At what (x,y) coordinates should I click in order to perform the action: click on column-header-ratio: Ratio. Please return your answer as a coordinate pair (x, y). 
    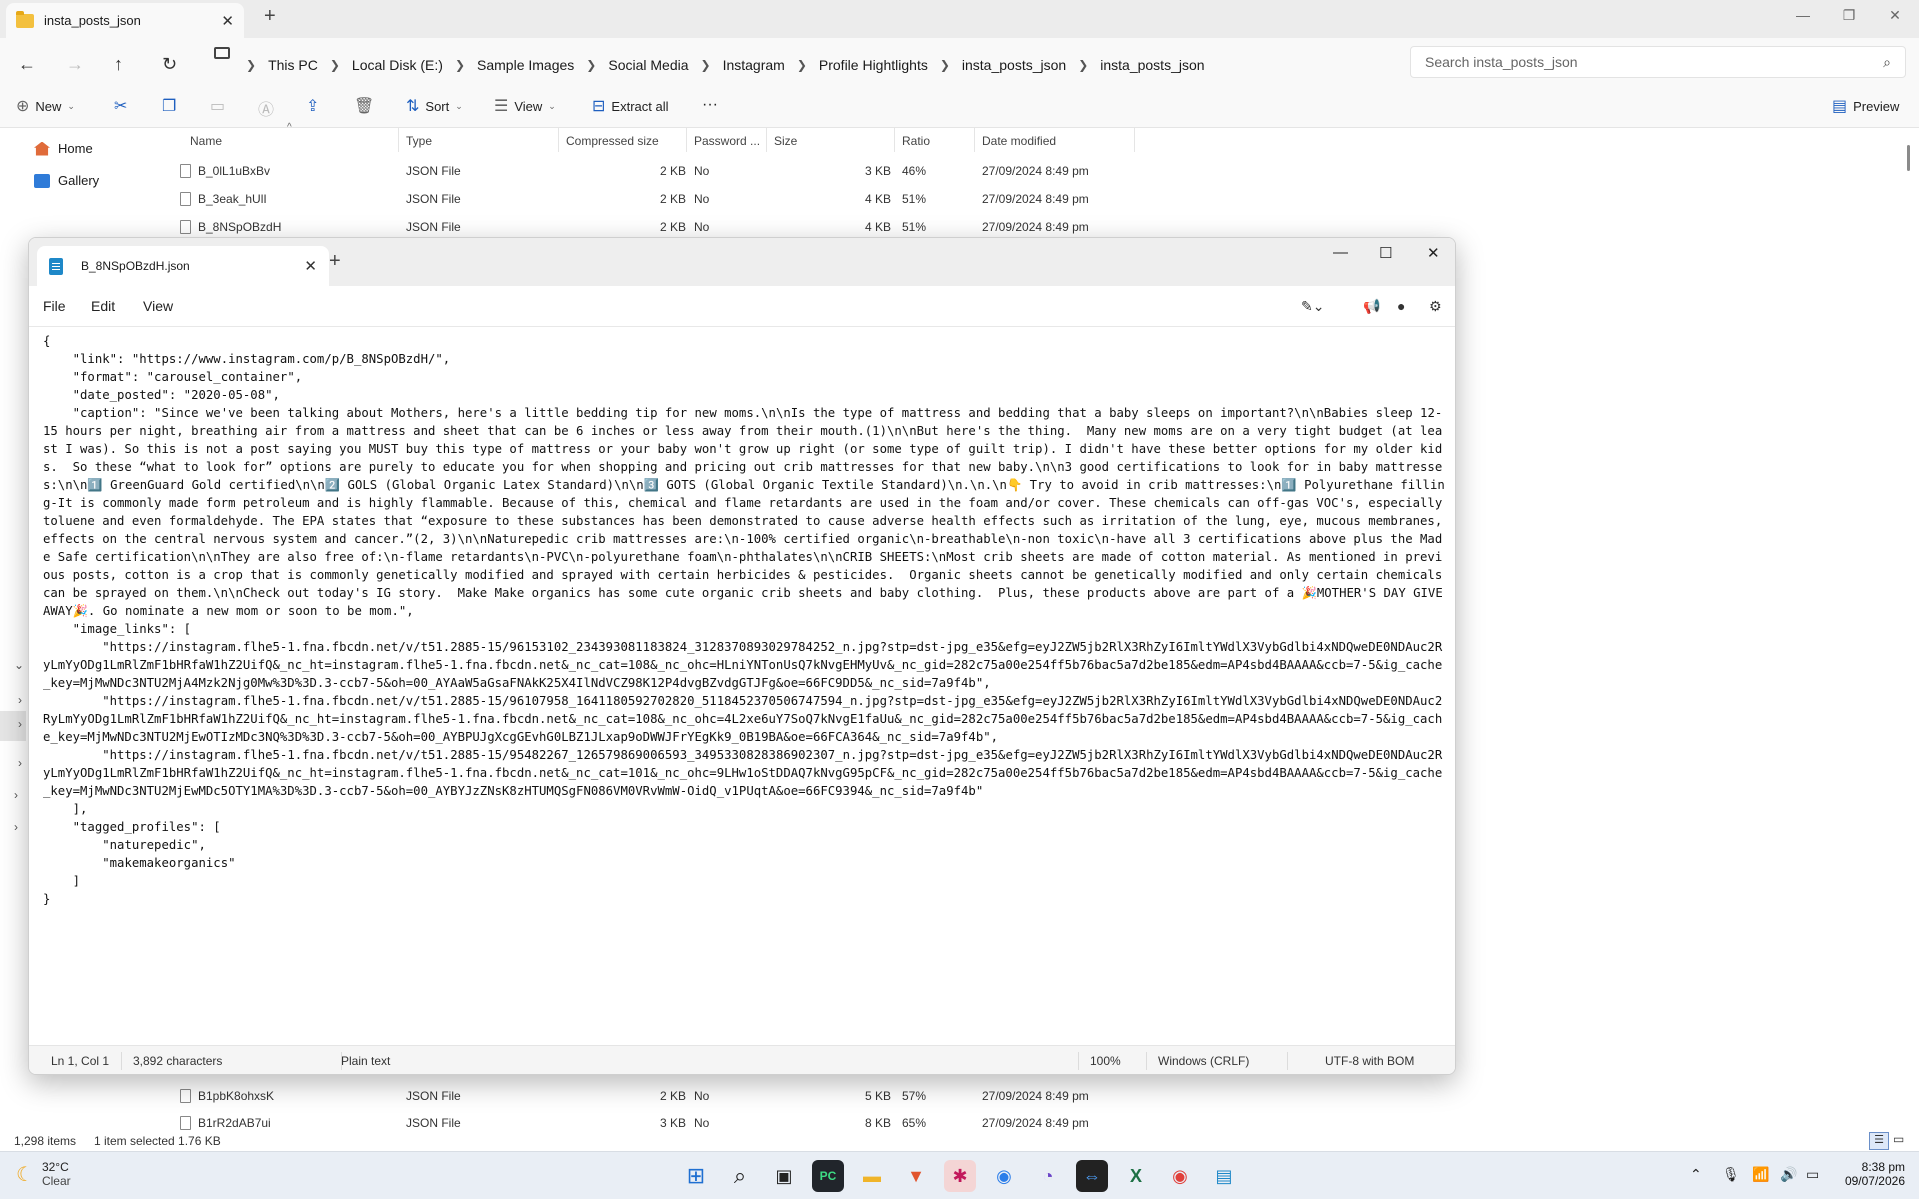
    Looking at the image, I should click on (916, 141).